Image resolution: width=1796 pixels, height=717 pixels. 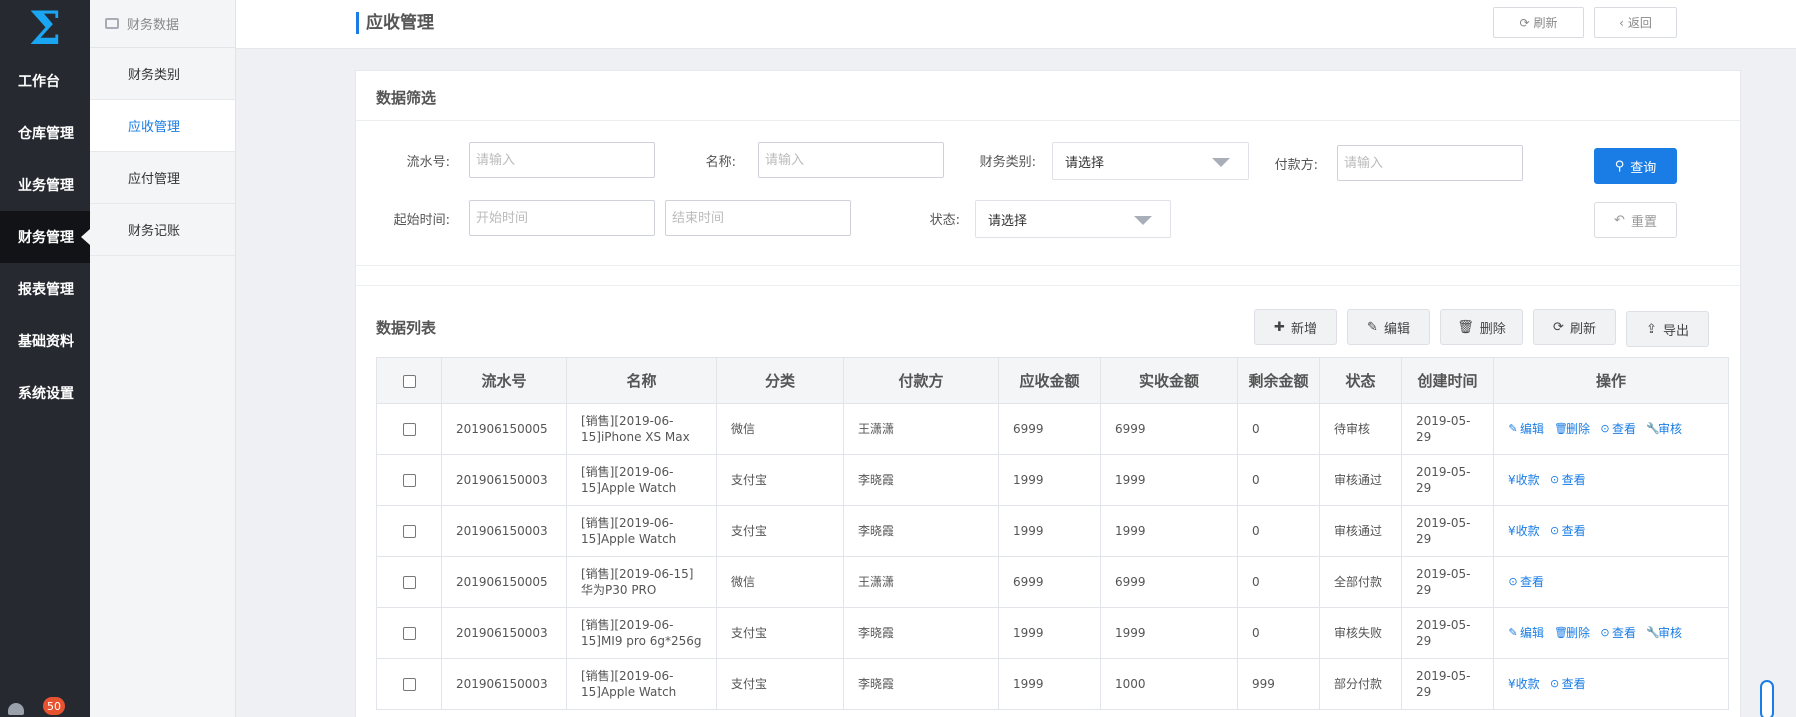 I want to click on status-select: 请选择, so click(x=1073, y=219).